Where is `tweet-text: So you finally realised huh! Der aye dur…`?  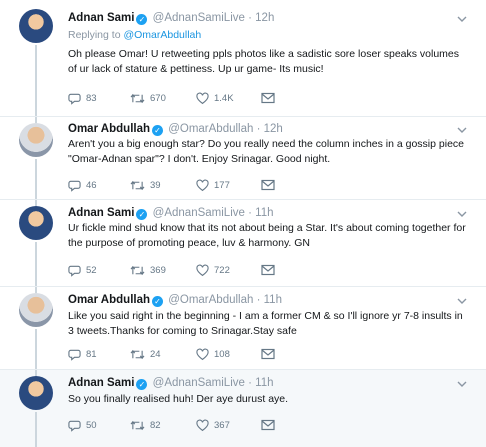 tweet-text: So you finally realised huh! Der aye dur… is located at coordinates (178, 399).